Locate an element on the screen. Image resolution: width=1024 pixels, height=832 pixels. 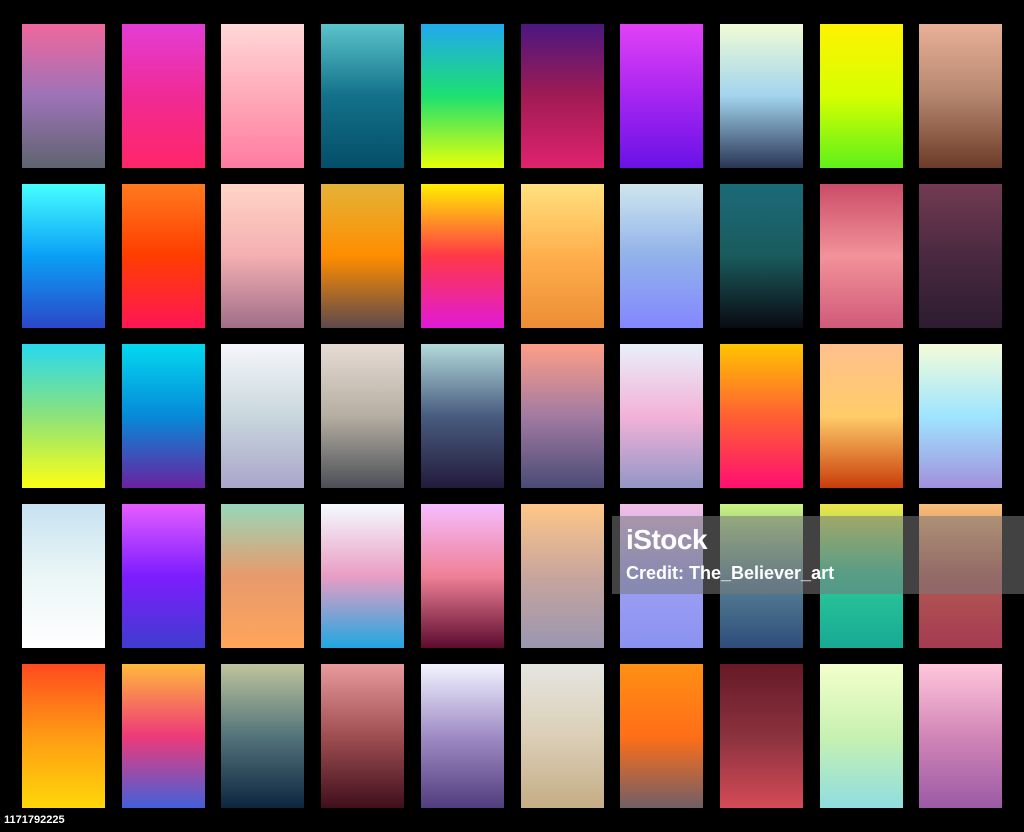
credit-text: Credit: The_Believer_art is located at coordinates (730, 573).